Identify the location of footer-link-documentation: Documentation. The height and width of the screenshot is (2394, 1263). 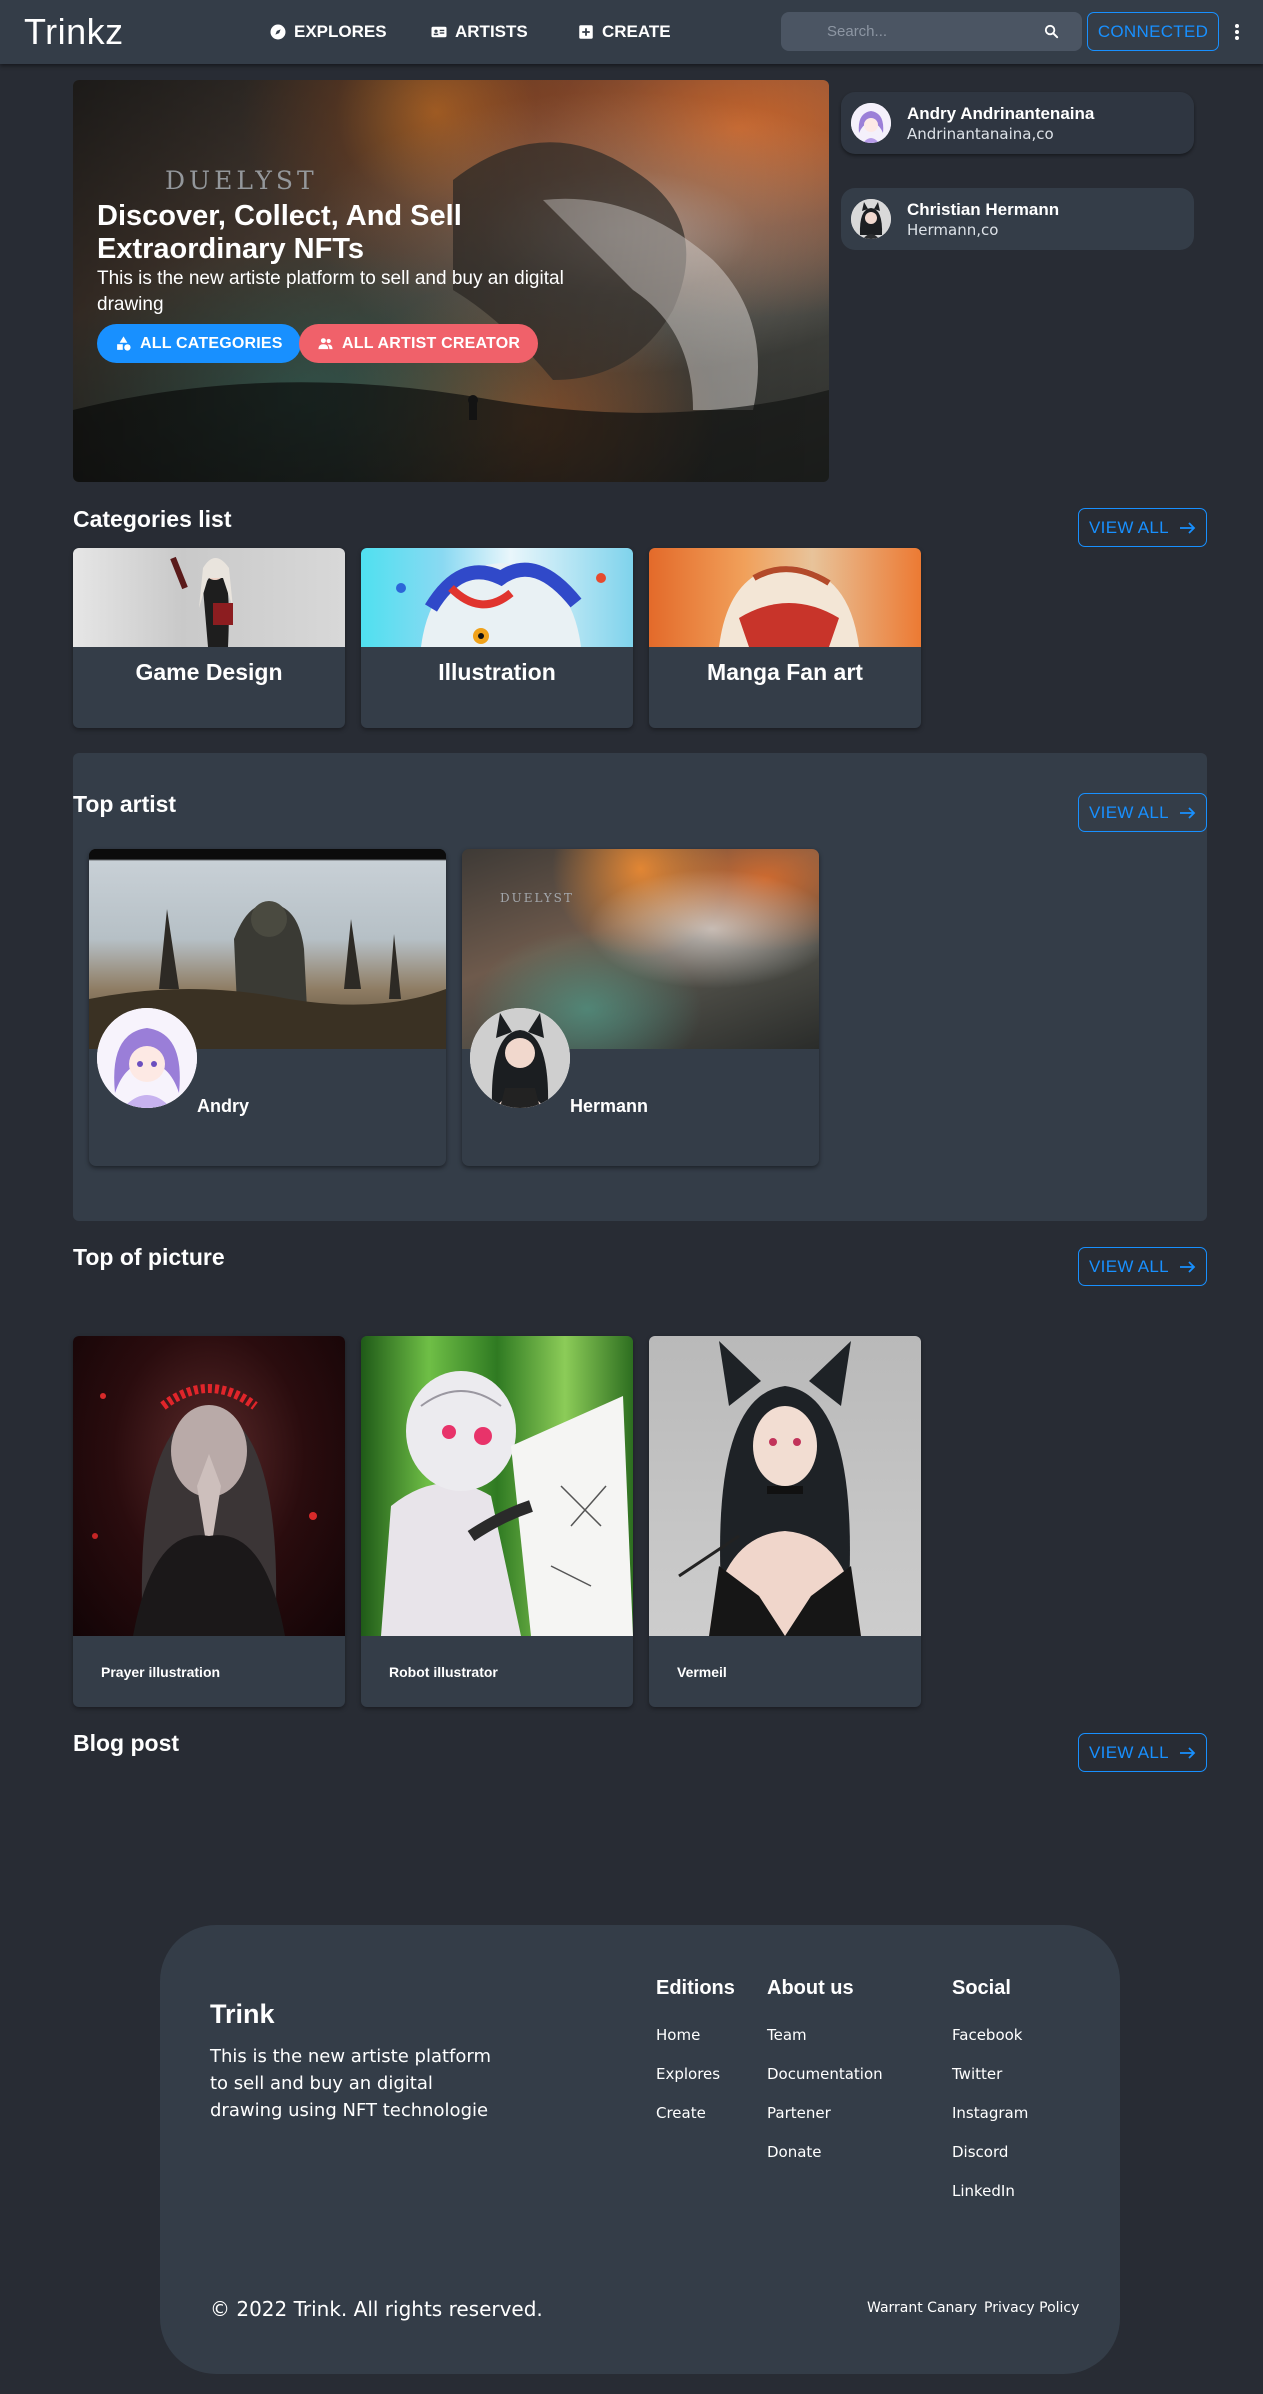
(825, 2074).